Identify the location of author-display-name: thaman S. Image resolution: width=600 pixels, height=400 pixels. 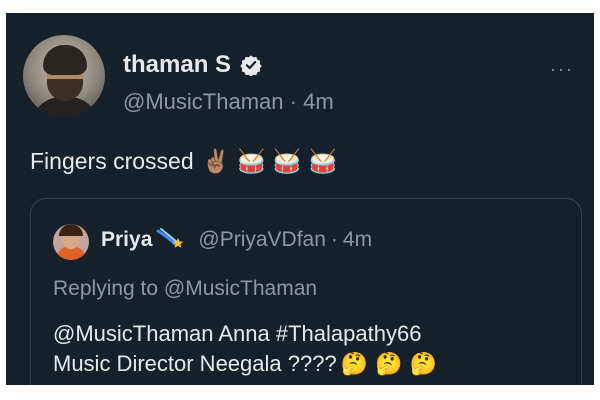
(177, 65).